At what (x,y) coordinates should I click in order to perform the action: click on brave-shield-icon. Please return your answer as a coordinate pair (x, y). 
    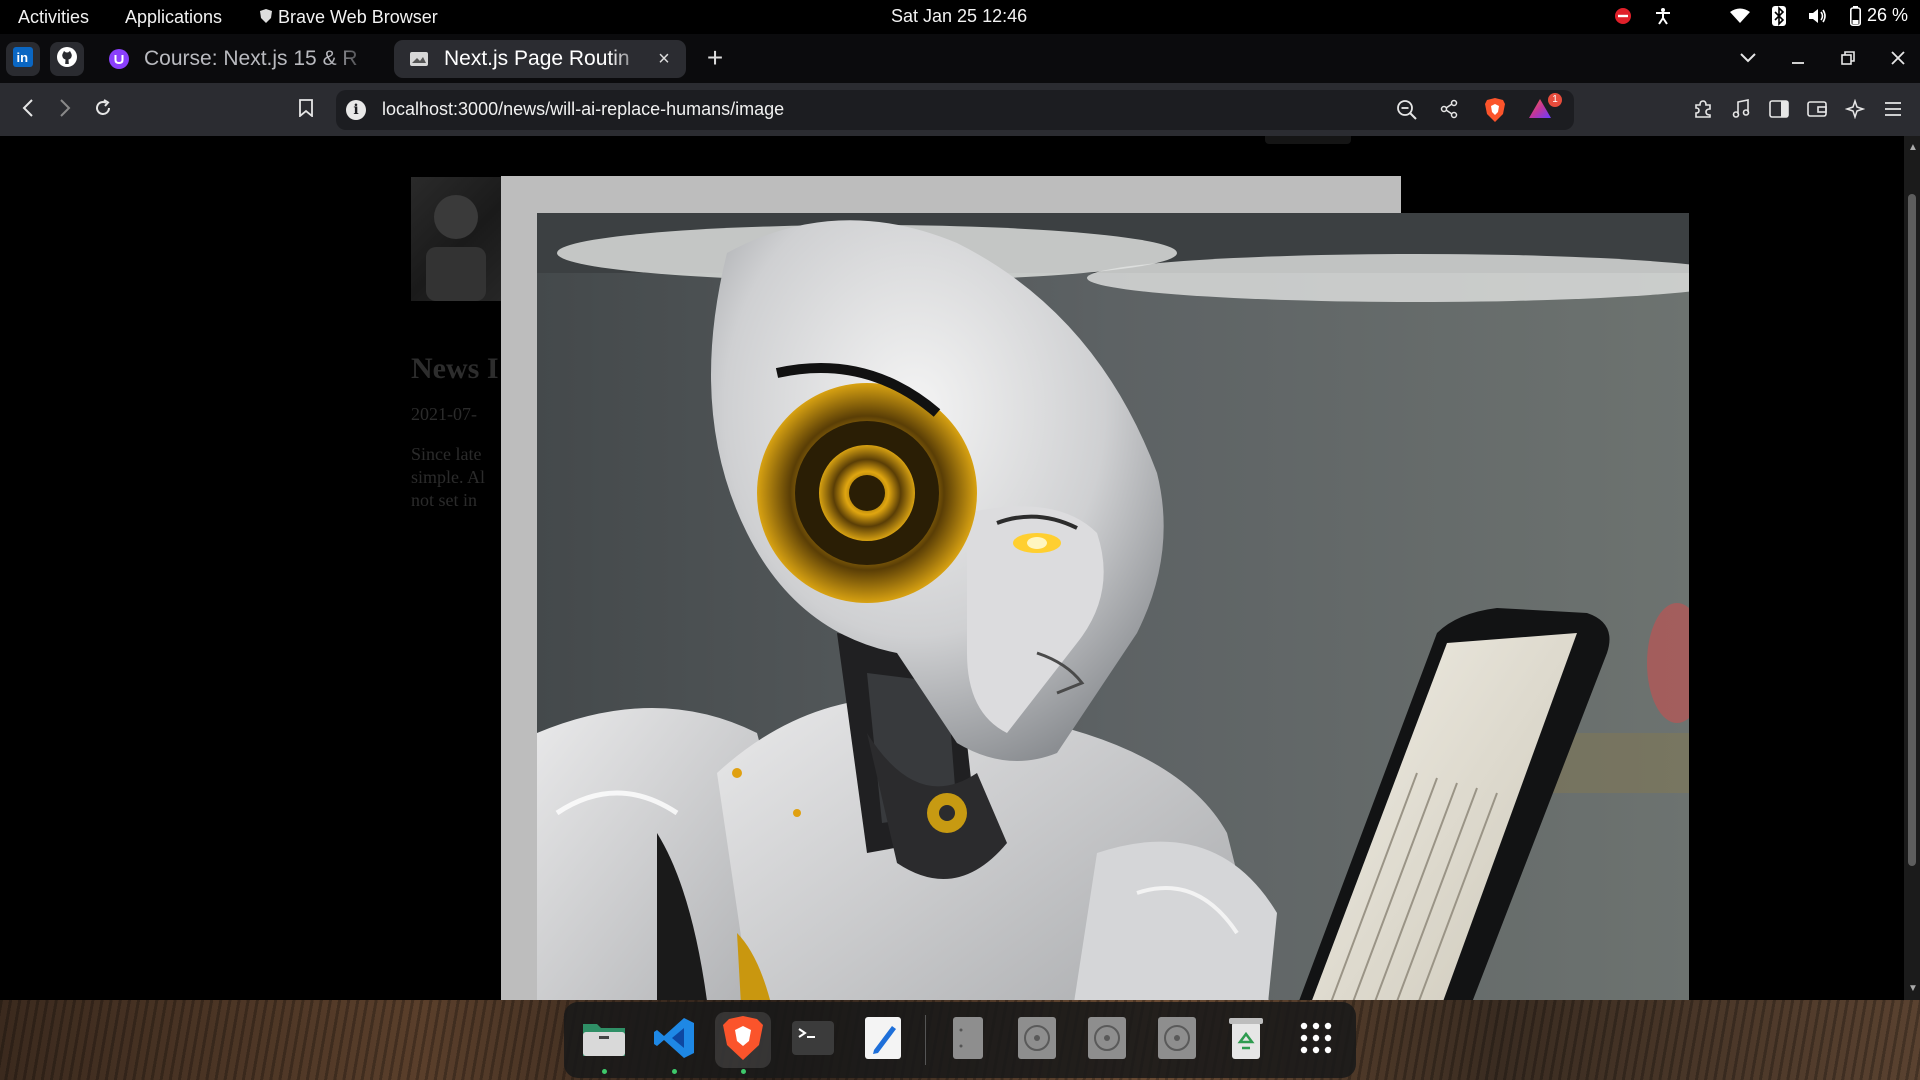
    Looking at the image, I should click on (266, 17).